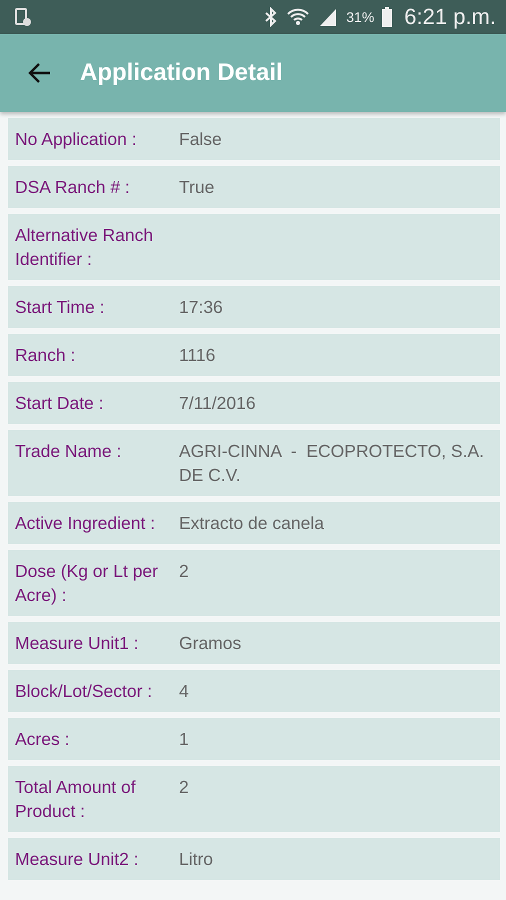 The height and width of the screenshot is (900, 506). I want to click on clock-time: 6:21 p.m., so click(450, 17).